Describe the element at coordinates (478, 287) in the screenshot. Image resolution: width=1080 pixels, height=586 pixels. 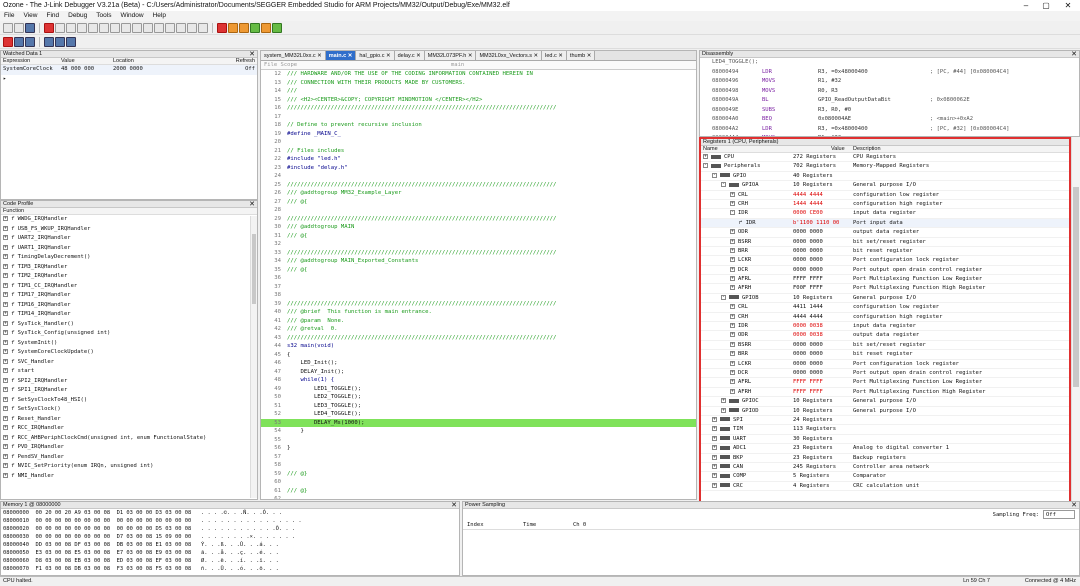
I see `code-line: 37` at that location.